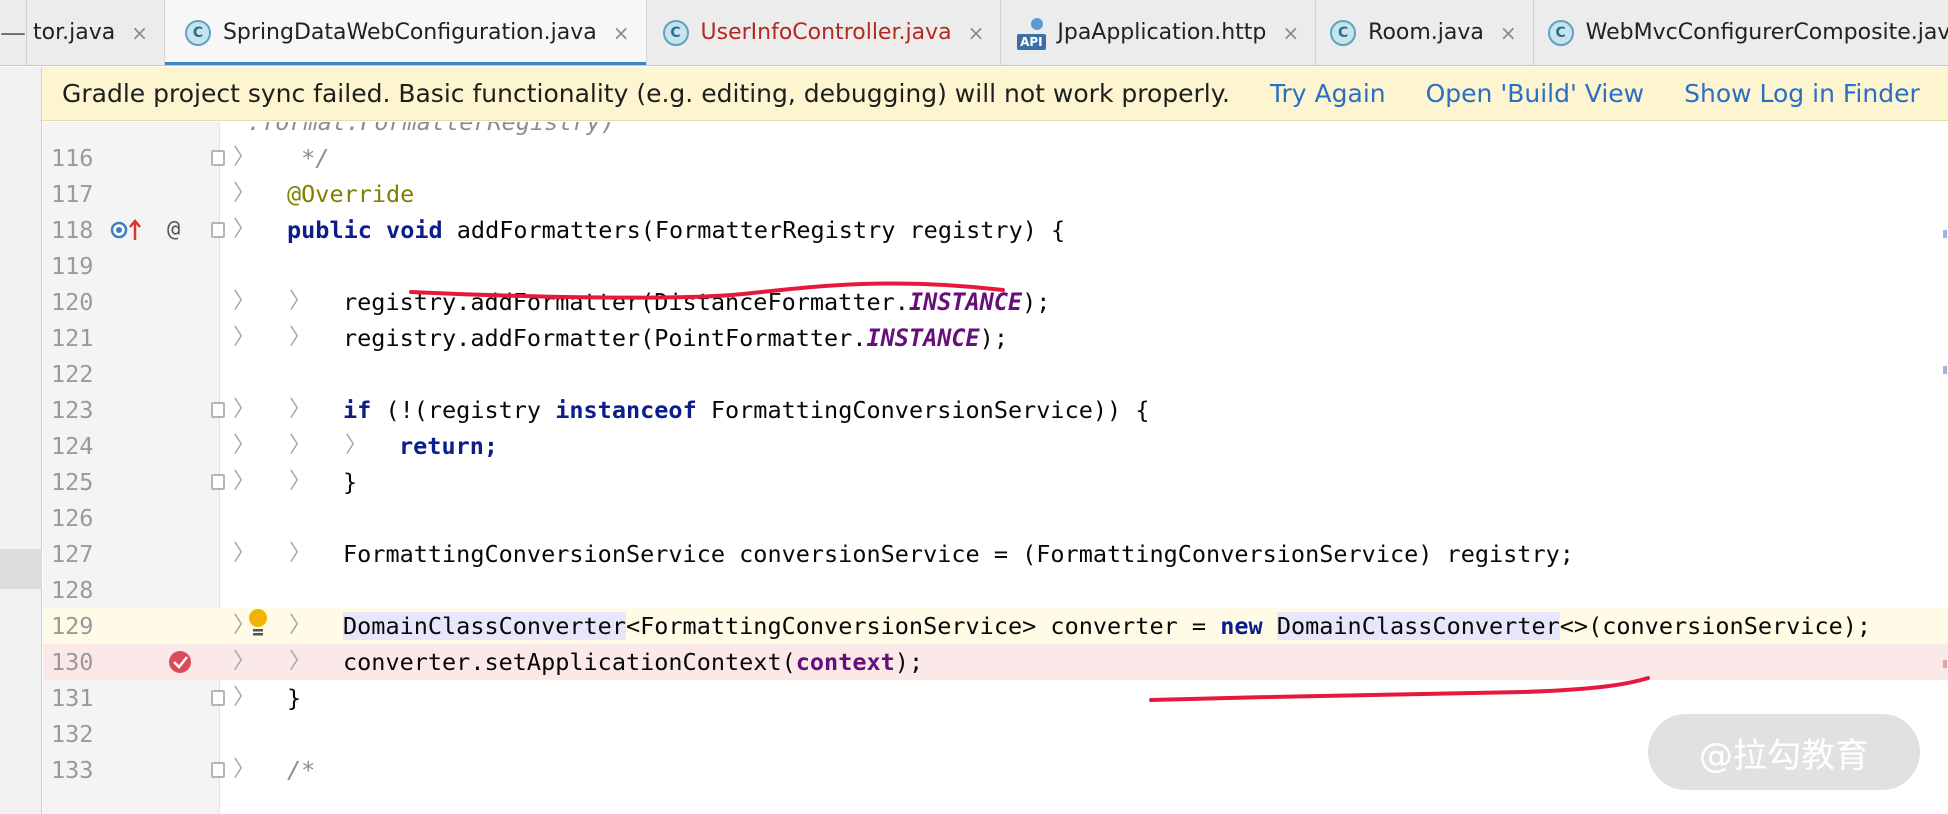 The height and width of the screenshot is (814, 1948). Describe the element at coordinates (72, 662) in the screenshot. I see `line-number: 130` at that location.